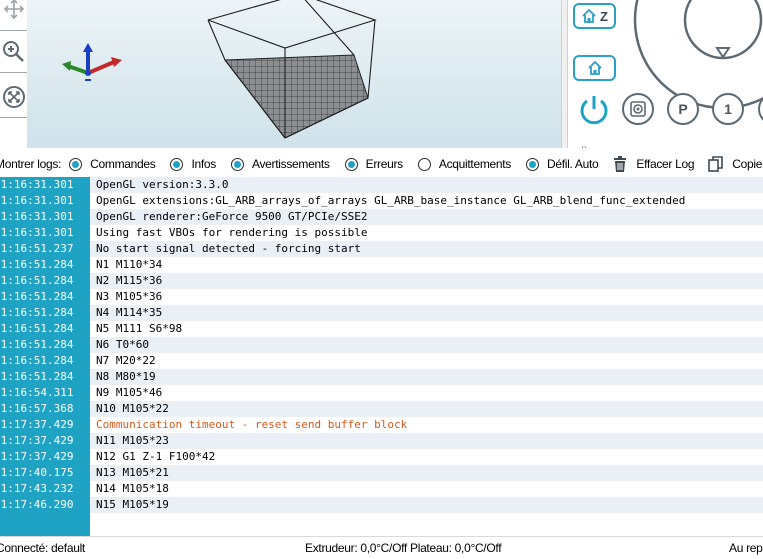 The height and width of the screenshot is (559, 763). Describe the element at coordinates (37, 488) in the screenshot. I see `log-timestamp: 11:17:43.232` at that location.